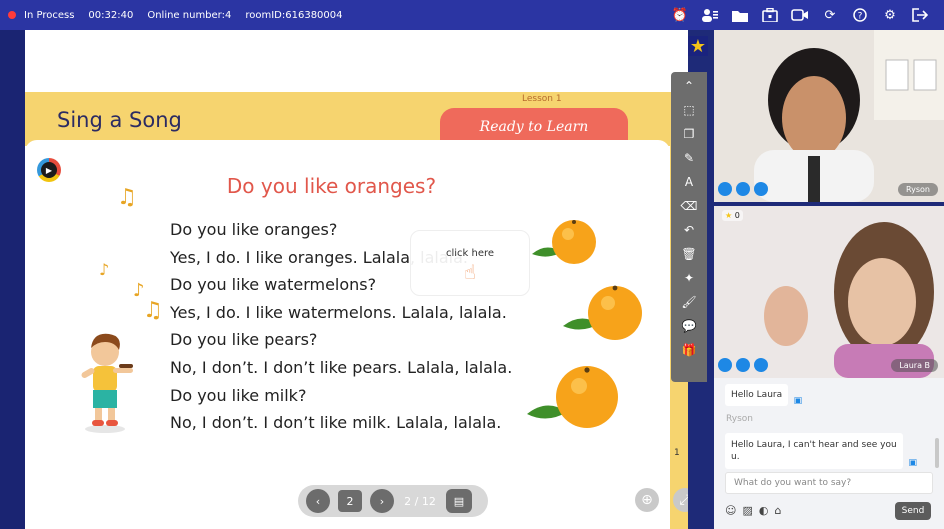 Image resolution: width=944 pixels, height=529 pixels. What do you see at coordinates (710, 15) in the screenshot?
I see `users-icon` at bounding box center [710, 15].